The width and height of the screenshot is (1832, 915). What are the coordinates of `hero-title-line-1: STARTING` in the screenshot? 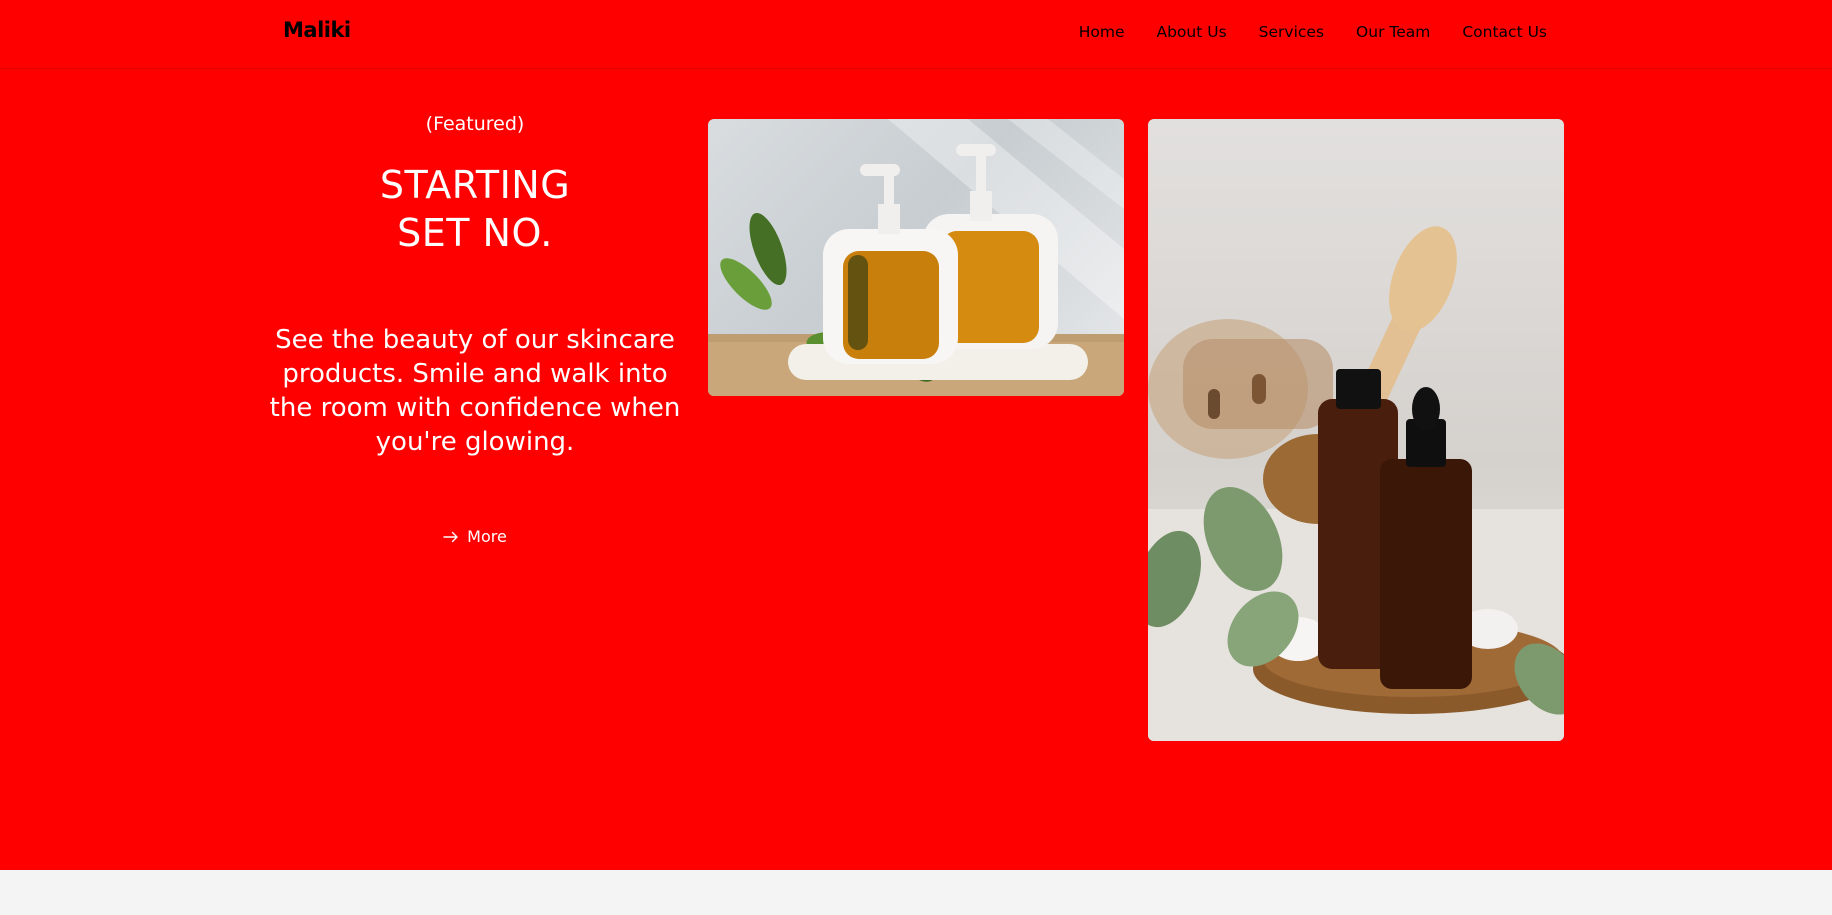 It's located at (475, 185).